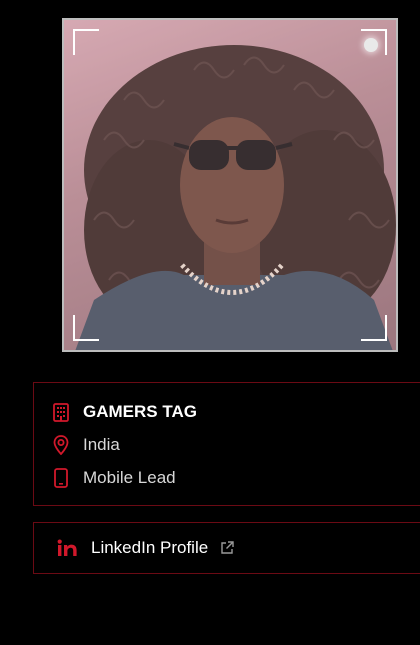 The image size is (420, 645). I want to click on role-text: Mobile Lead, so click(129, 477).